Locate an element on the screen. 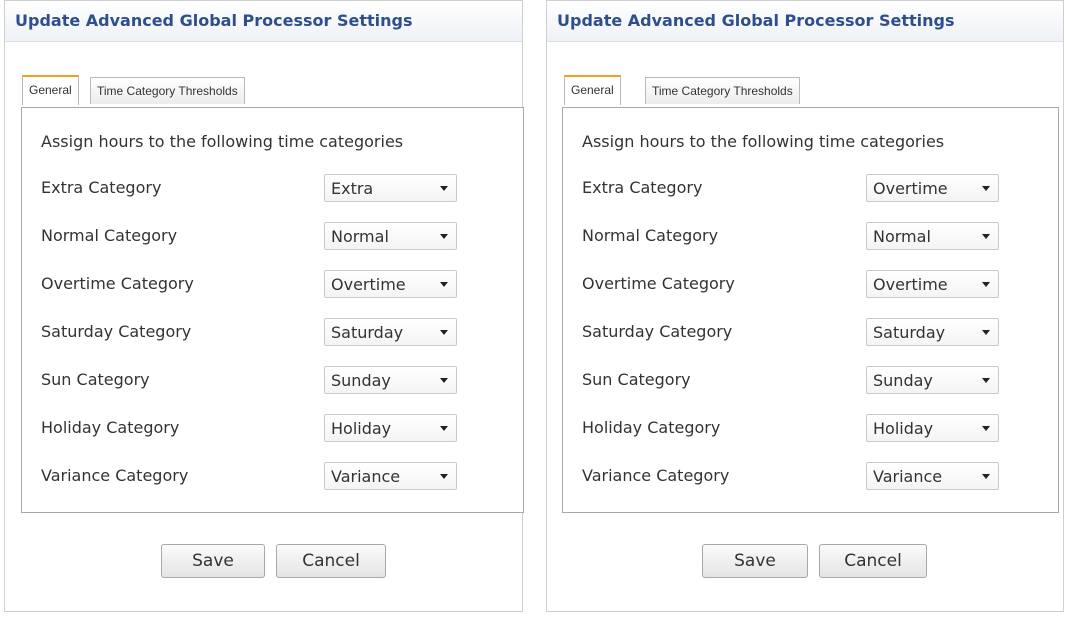 This screenshot has height=618, width=1065. category-row-extra: Extra Category Overtime is located at coordinates (815, 189).